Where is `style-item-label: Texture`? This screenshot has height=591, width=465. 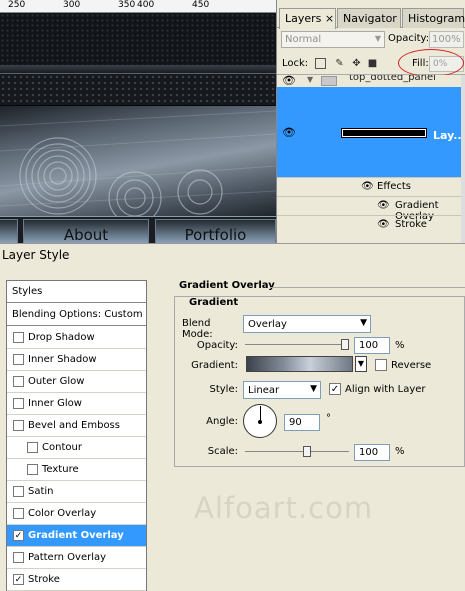
style-item-label: Texture is located at coordinates (60, 469).